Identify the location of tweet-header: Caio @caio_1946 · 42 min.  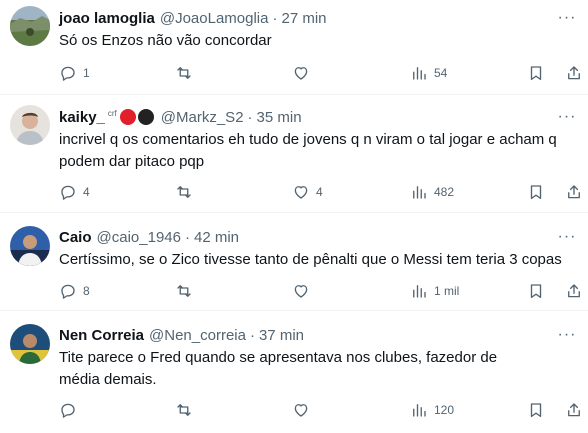
(149, 237).